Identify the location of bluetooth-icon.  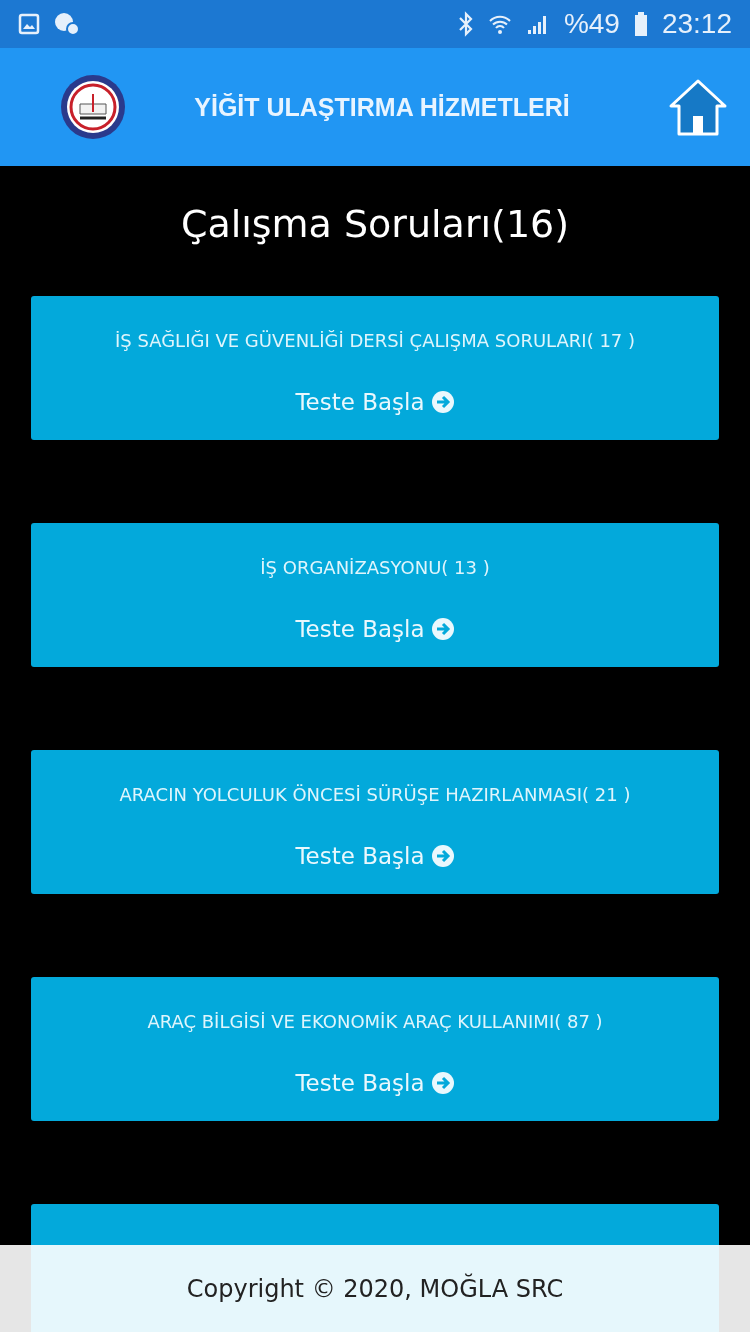
(465, 24).